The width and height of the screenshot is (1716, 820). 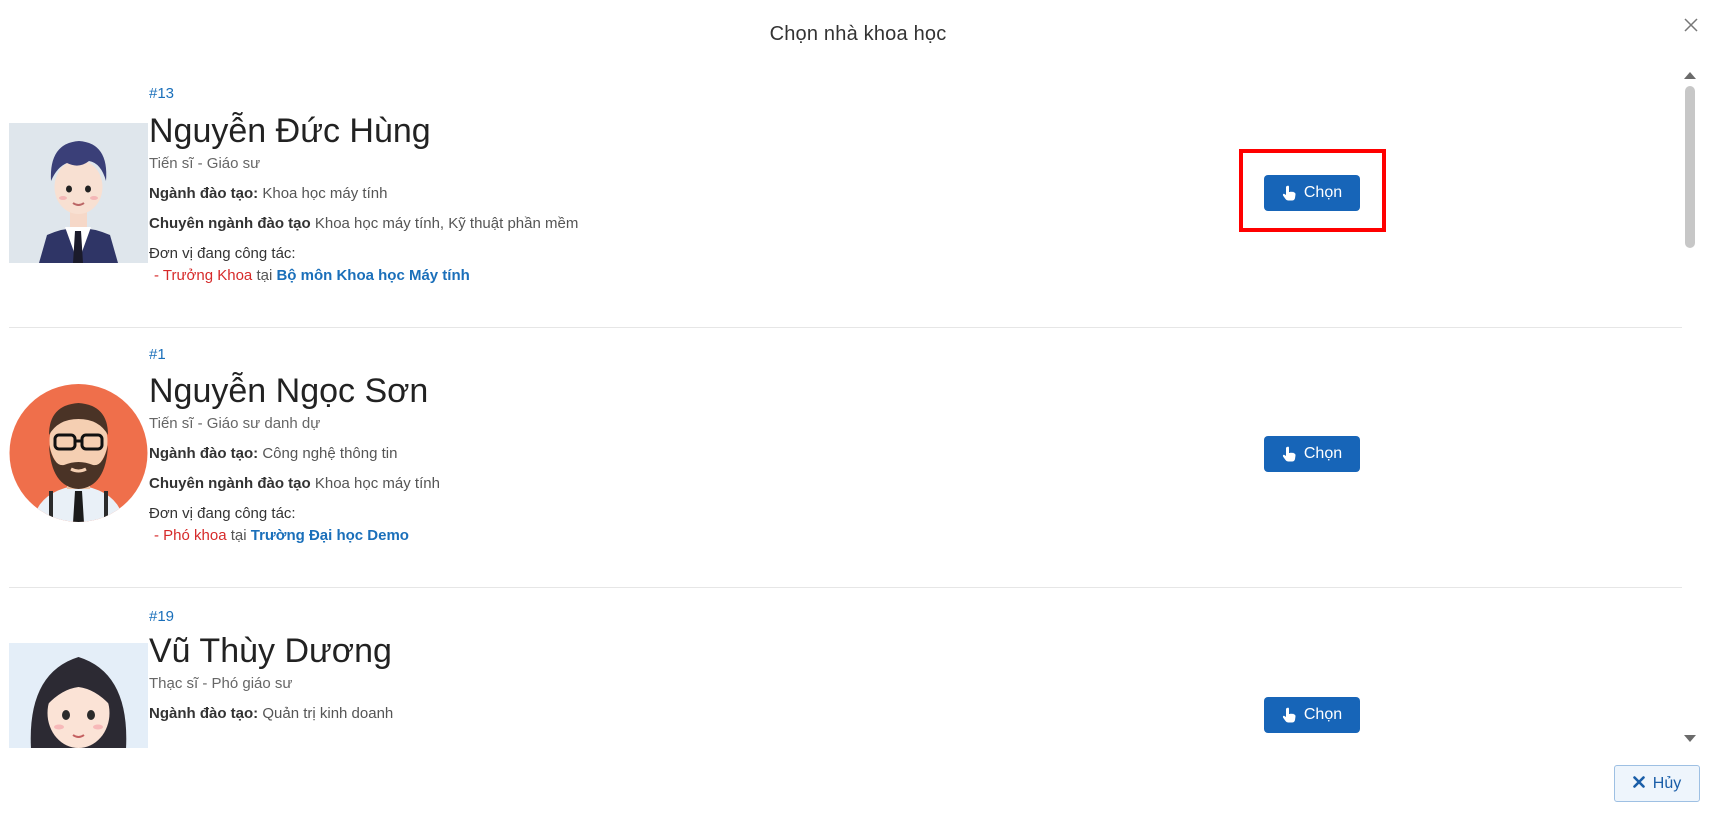 What do you see at coordinates (157, 354) in the screenshot?
I see `scientist-id: #1` at bounding box center [157, 354].